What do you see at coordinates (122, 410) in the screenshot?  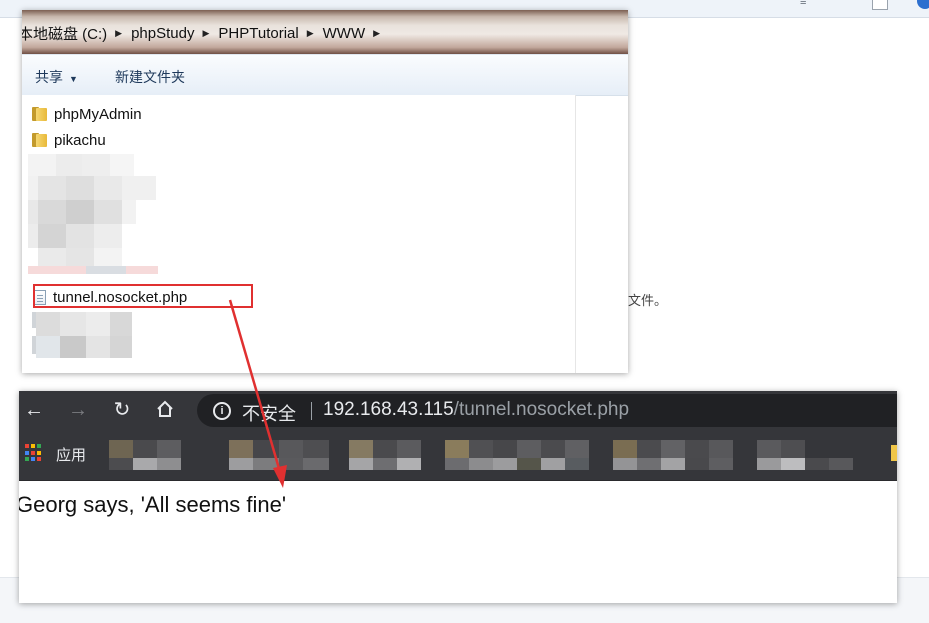 I see `reload-icon: ↻` at bounding box center [122, 410].